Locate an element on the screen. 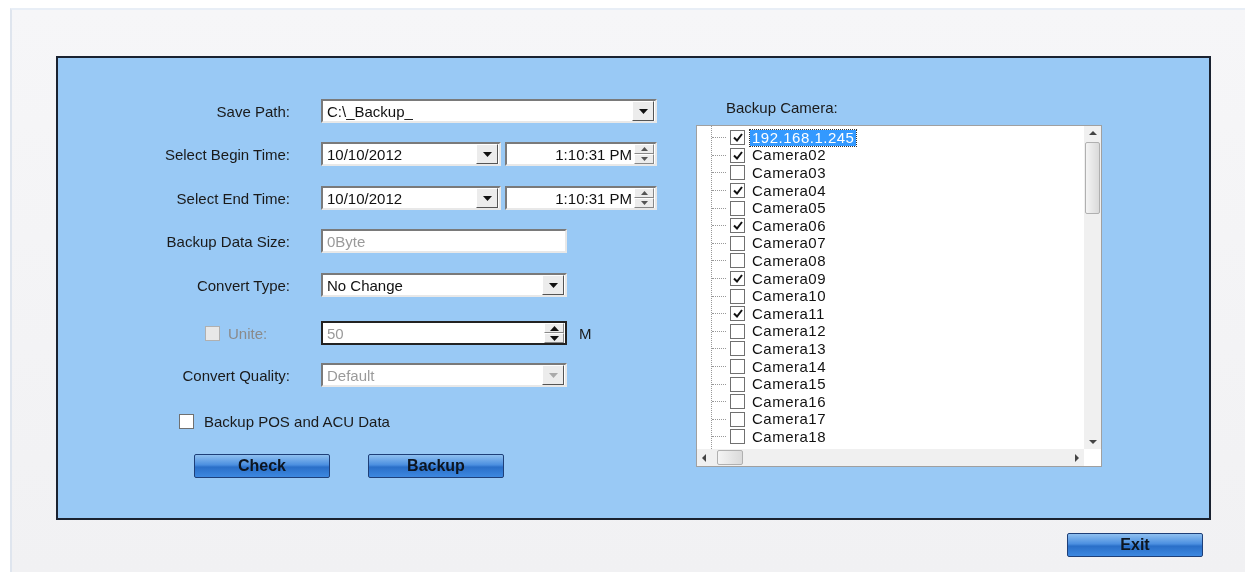 This screenshot has height=574, width=1251. dropdown-field: C:\_Backup_ is located at coordinates (489, 111).